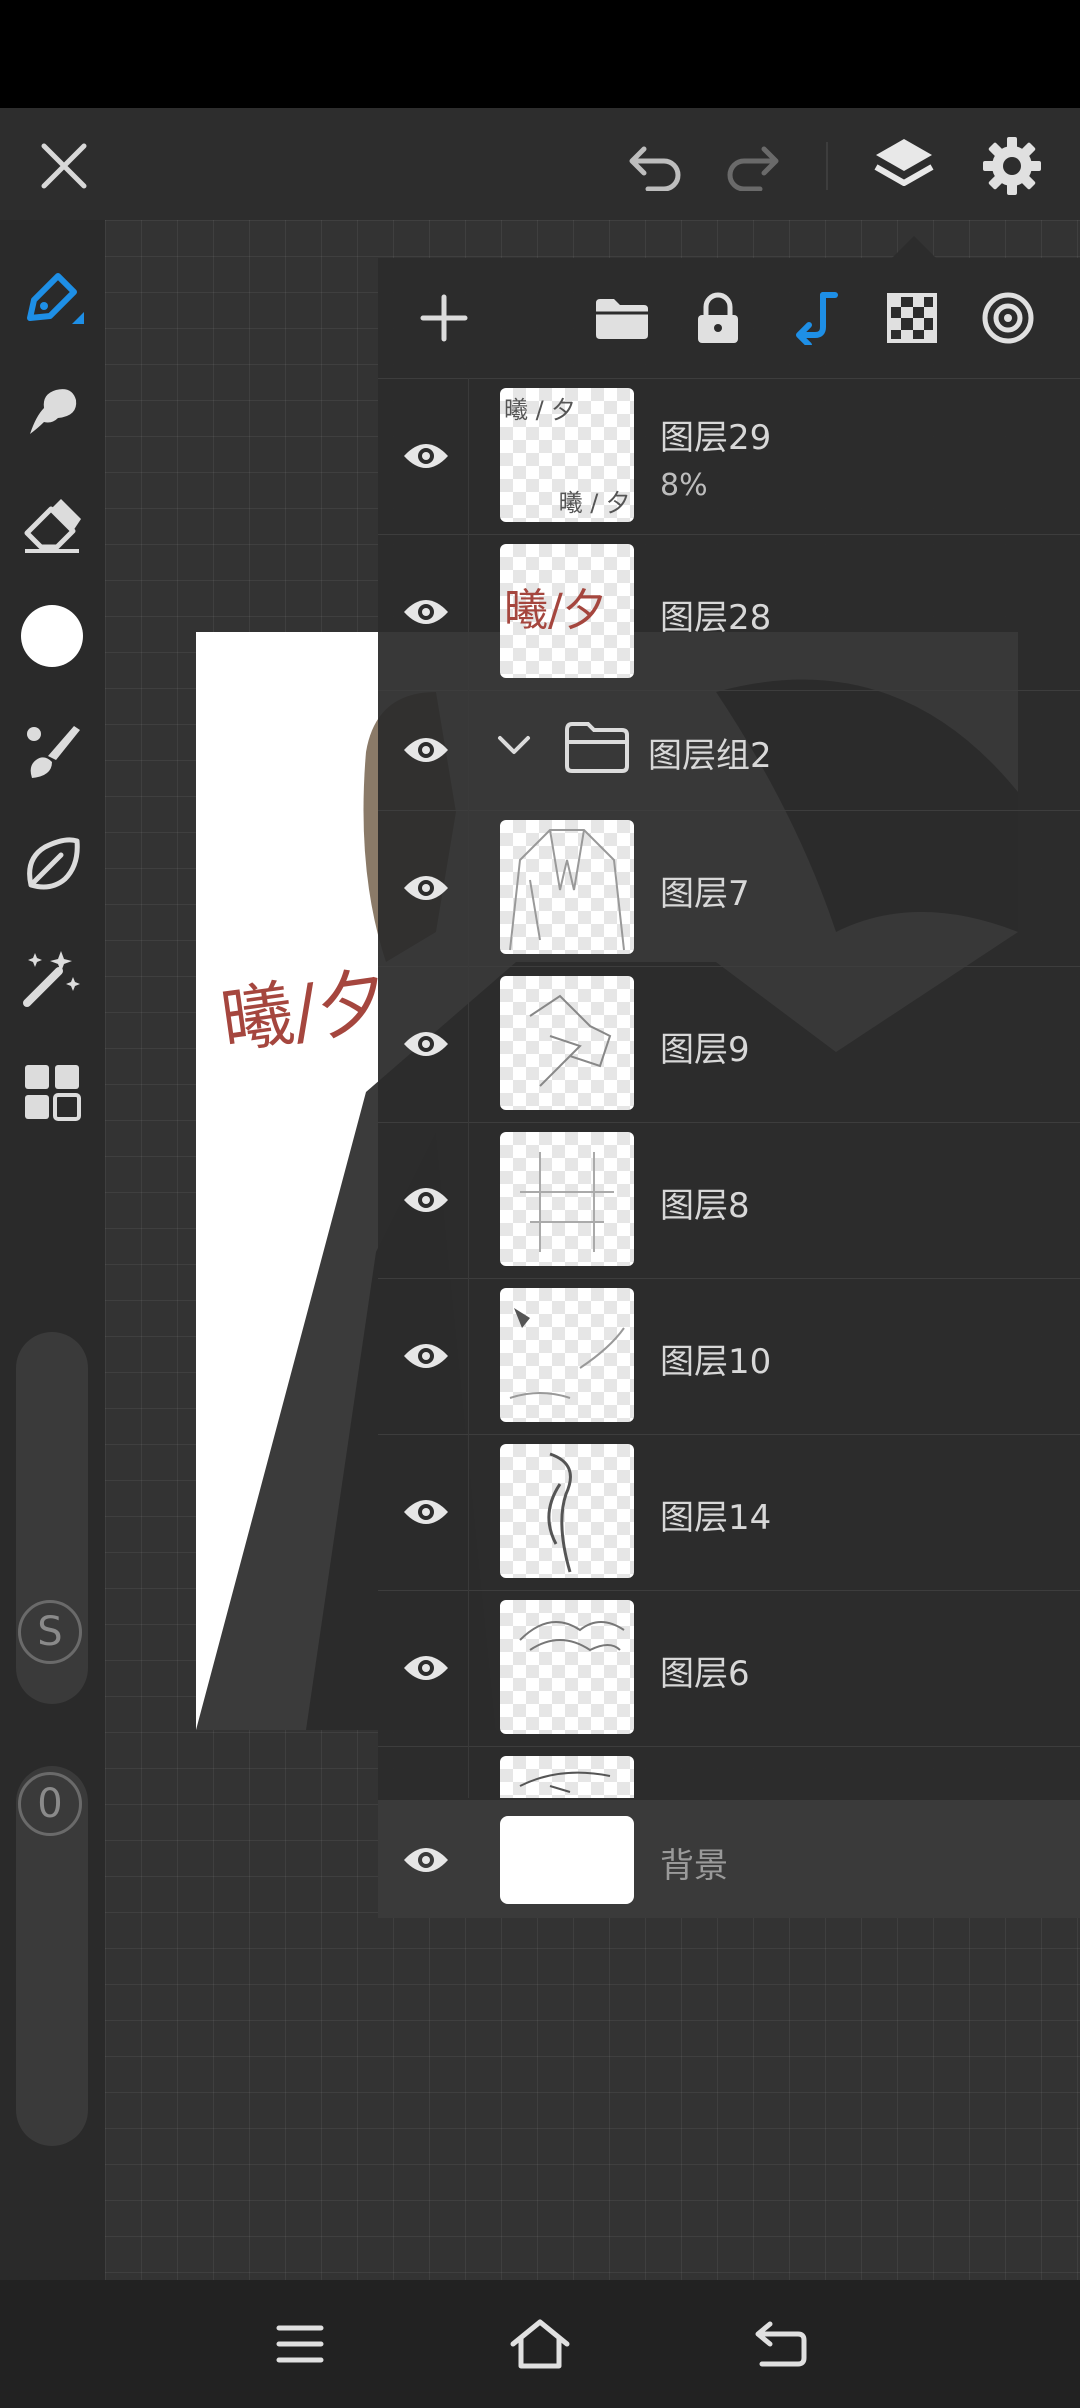  Describe the element at coordinates (555, 610) in the screenshot. I see `thumb-text: 曦/夕` at that location.